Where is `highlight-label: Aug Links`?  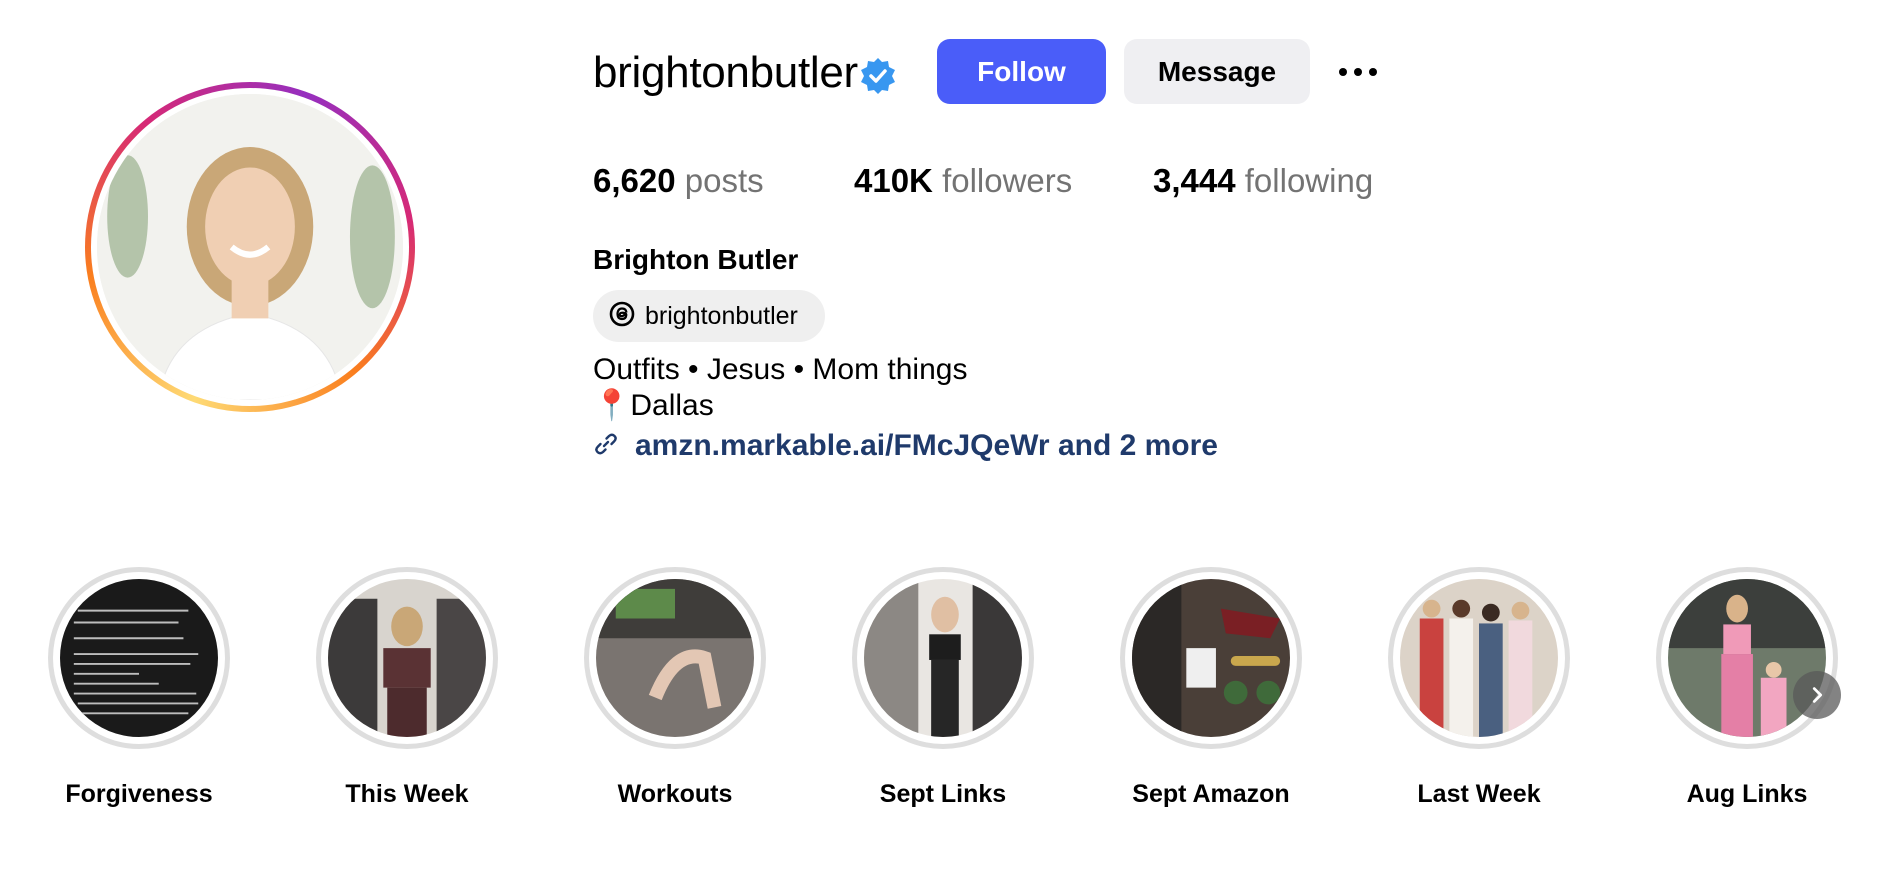
highlight-label: Aug Links is located at coordinates (1747, 794).